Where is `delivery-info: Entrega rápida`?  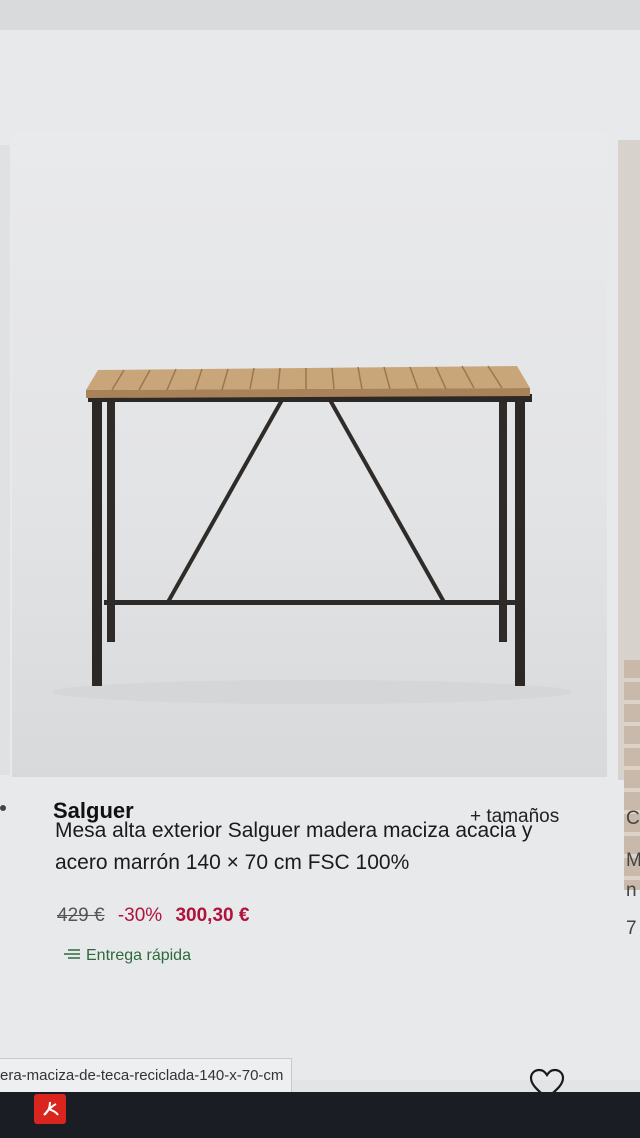 delivery-info: Entrega rápida is located at coordinates (127, 956).